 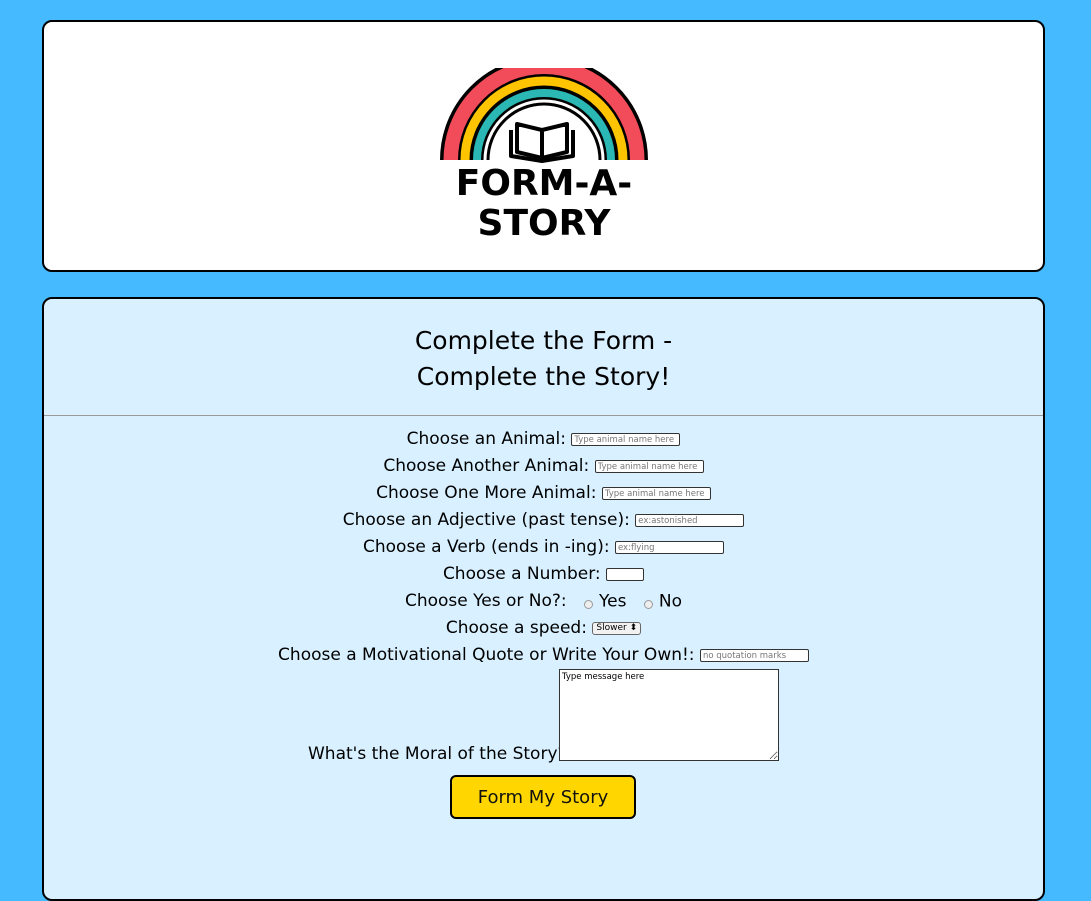 What do you see at coordinates (589, 604) in the screenshot?
I see `yes-radio` at bounding box center [589, 604].